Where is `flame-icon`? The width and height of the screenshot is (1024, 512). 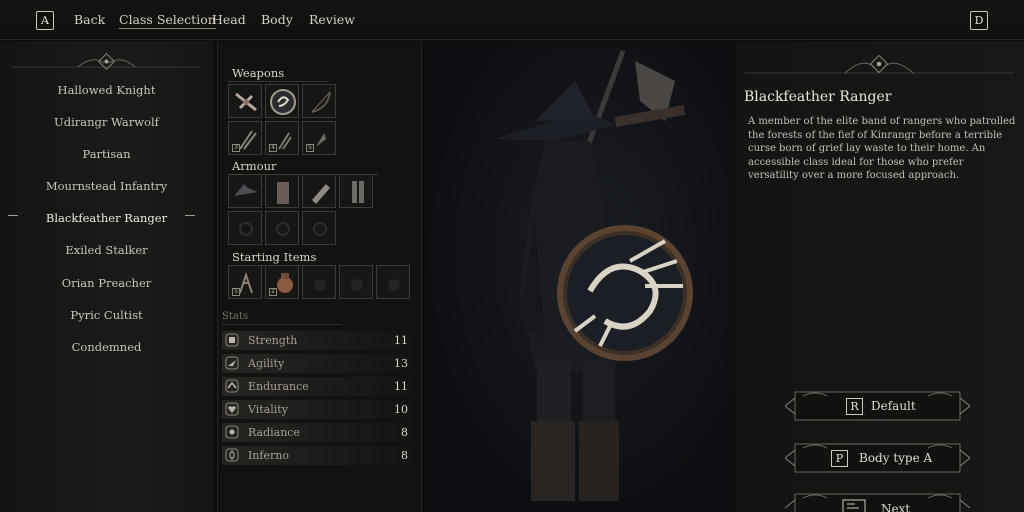
flame-icon is located at coordinates (232, 455).